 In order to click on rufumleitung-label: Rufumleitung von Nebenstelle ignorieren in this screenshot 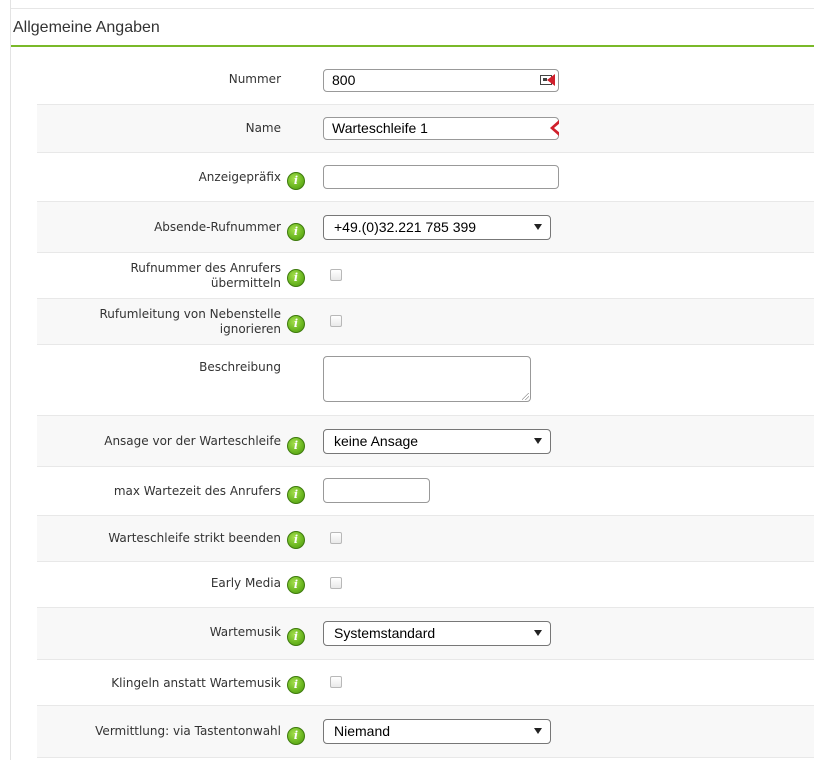, I will do `click(190, 322)`.